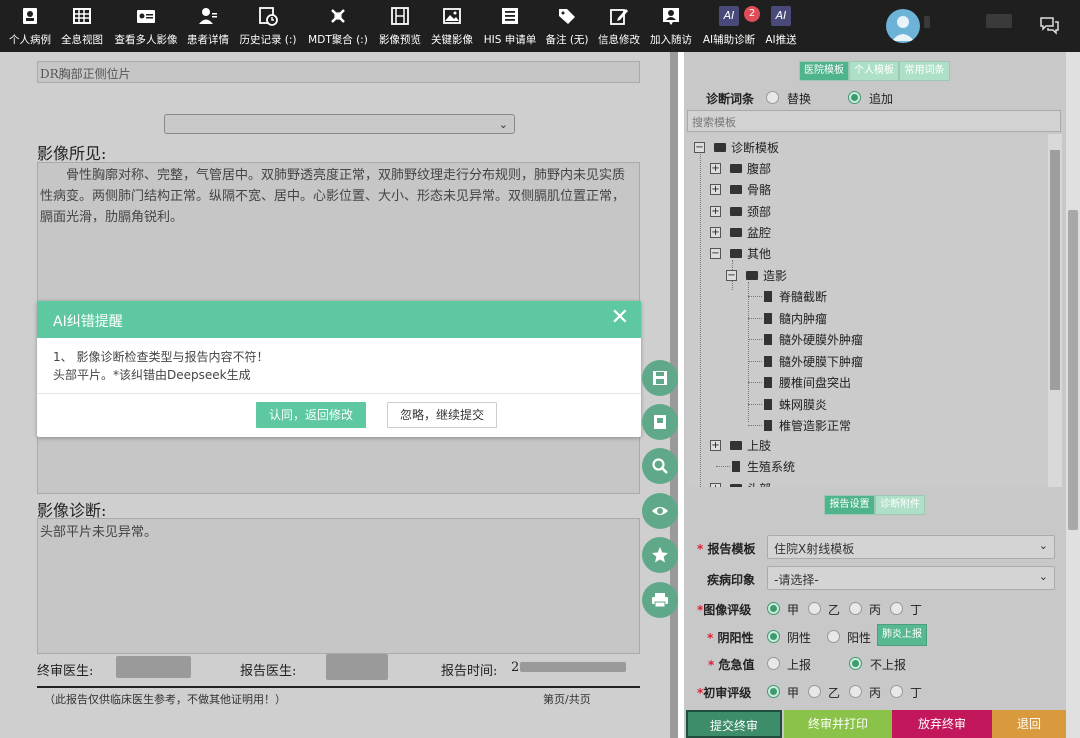 This screenshot has width=1080, height=738. What do you see at coordinates (911, 578) in the screenshot?
I see `impression-dropdown: -请选择- ⌄` at bounding box center [911, 578].